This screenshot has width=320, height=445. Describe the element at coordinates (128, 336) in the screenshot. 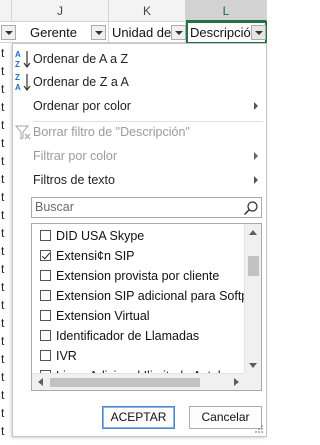

I see `list-item-label: Identificador de Llamadas` at that location.